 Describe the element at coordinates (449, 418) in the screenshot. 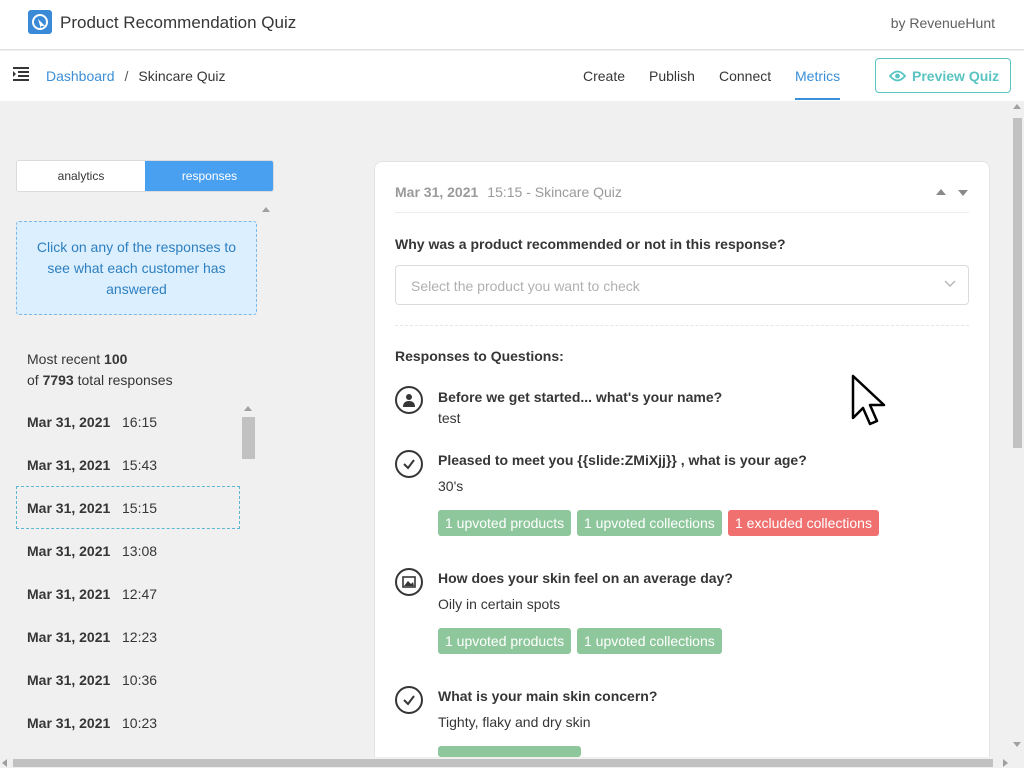

I see `question-answer: test` at that location.